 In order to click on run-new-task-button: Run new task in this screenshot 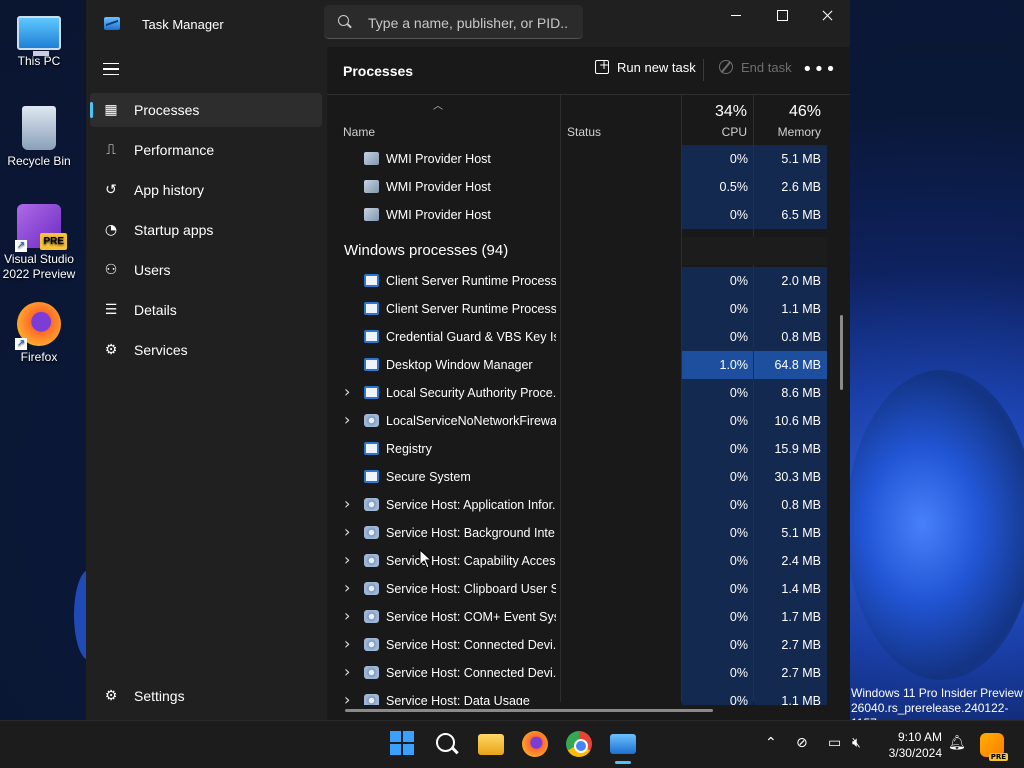, I will do `click(645, 70)`.